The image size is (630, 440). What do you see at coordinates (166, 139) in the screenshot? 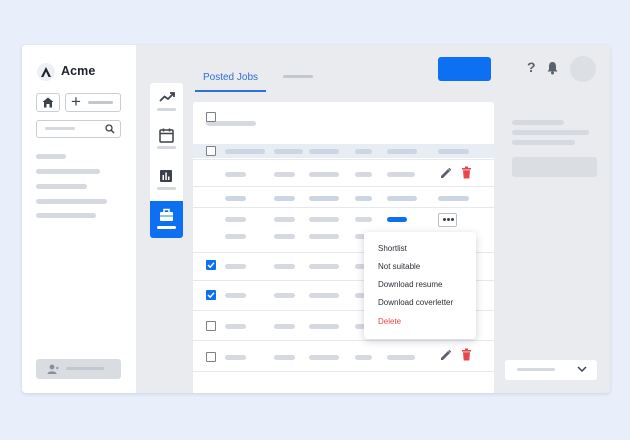
I see `rail-item-calendar` at bounding box center [166, 139].